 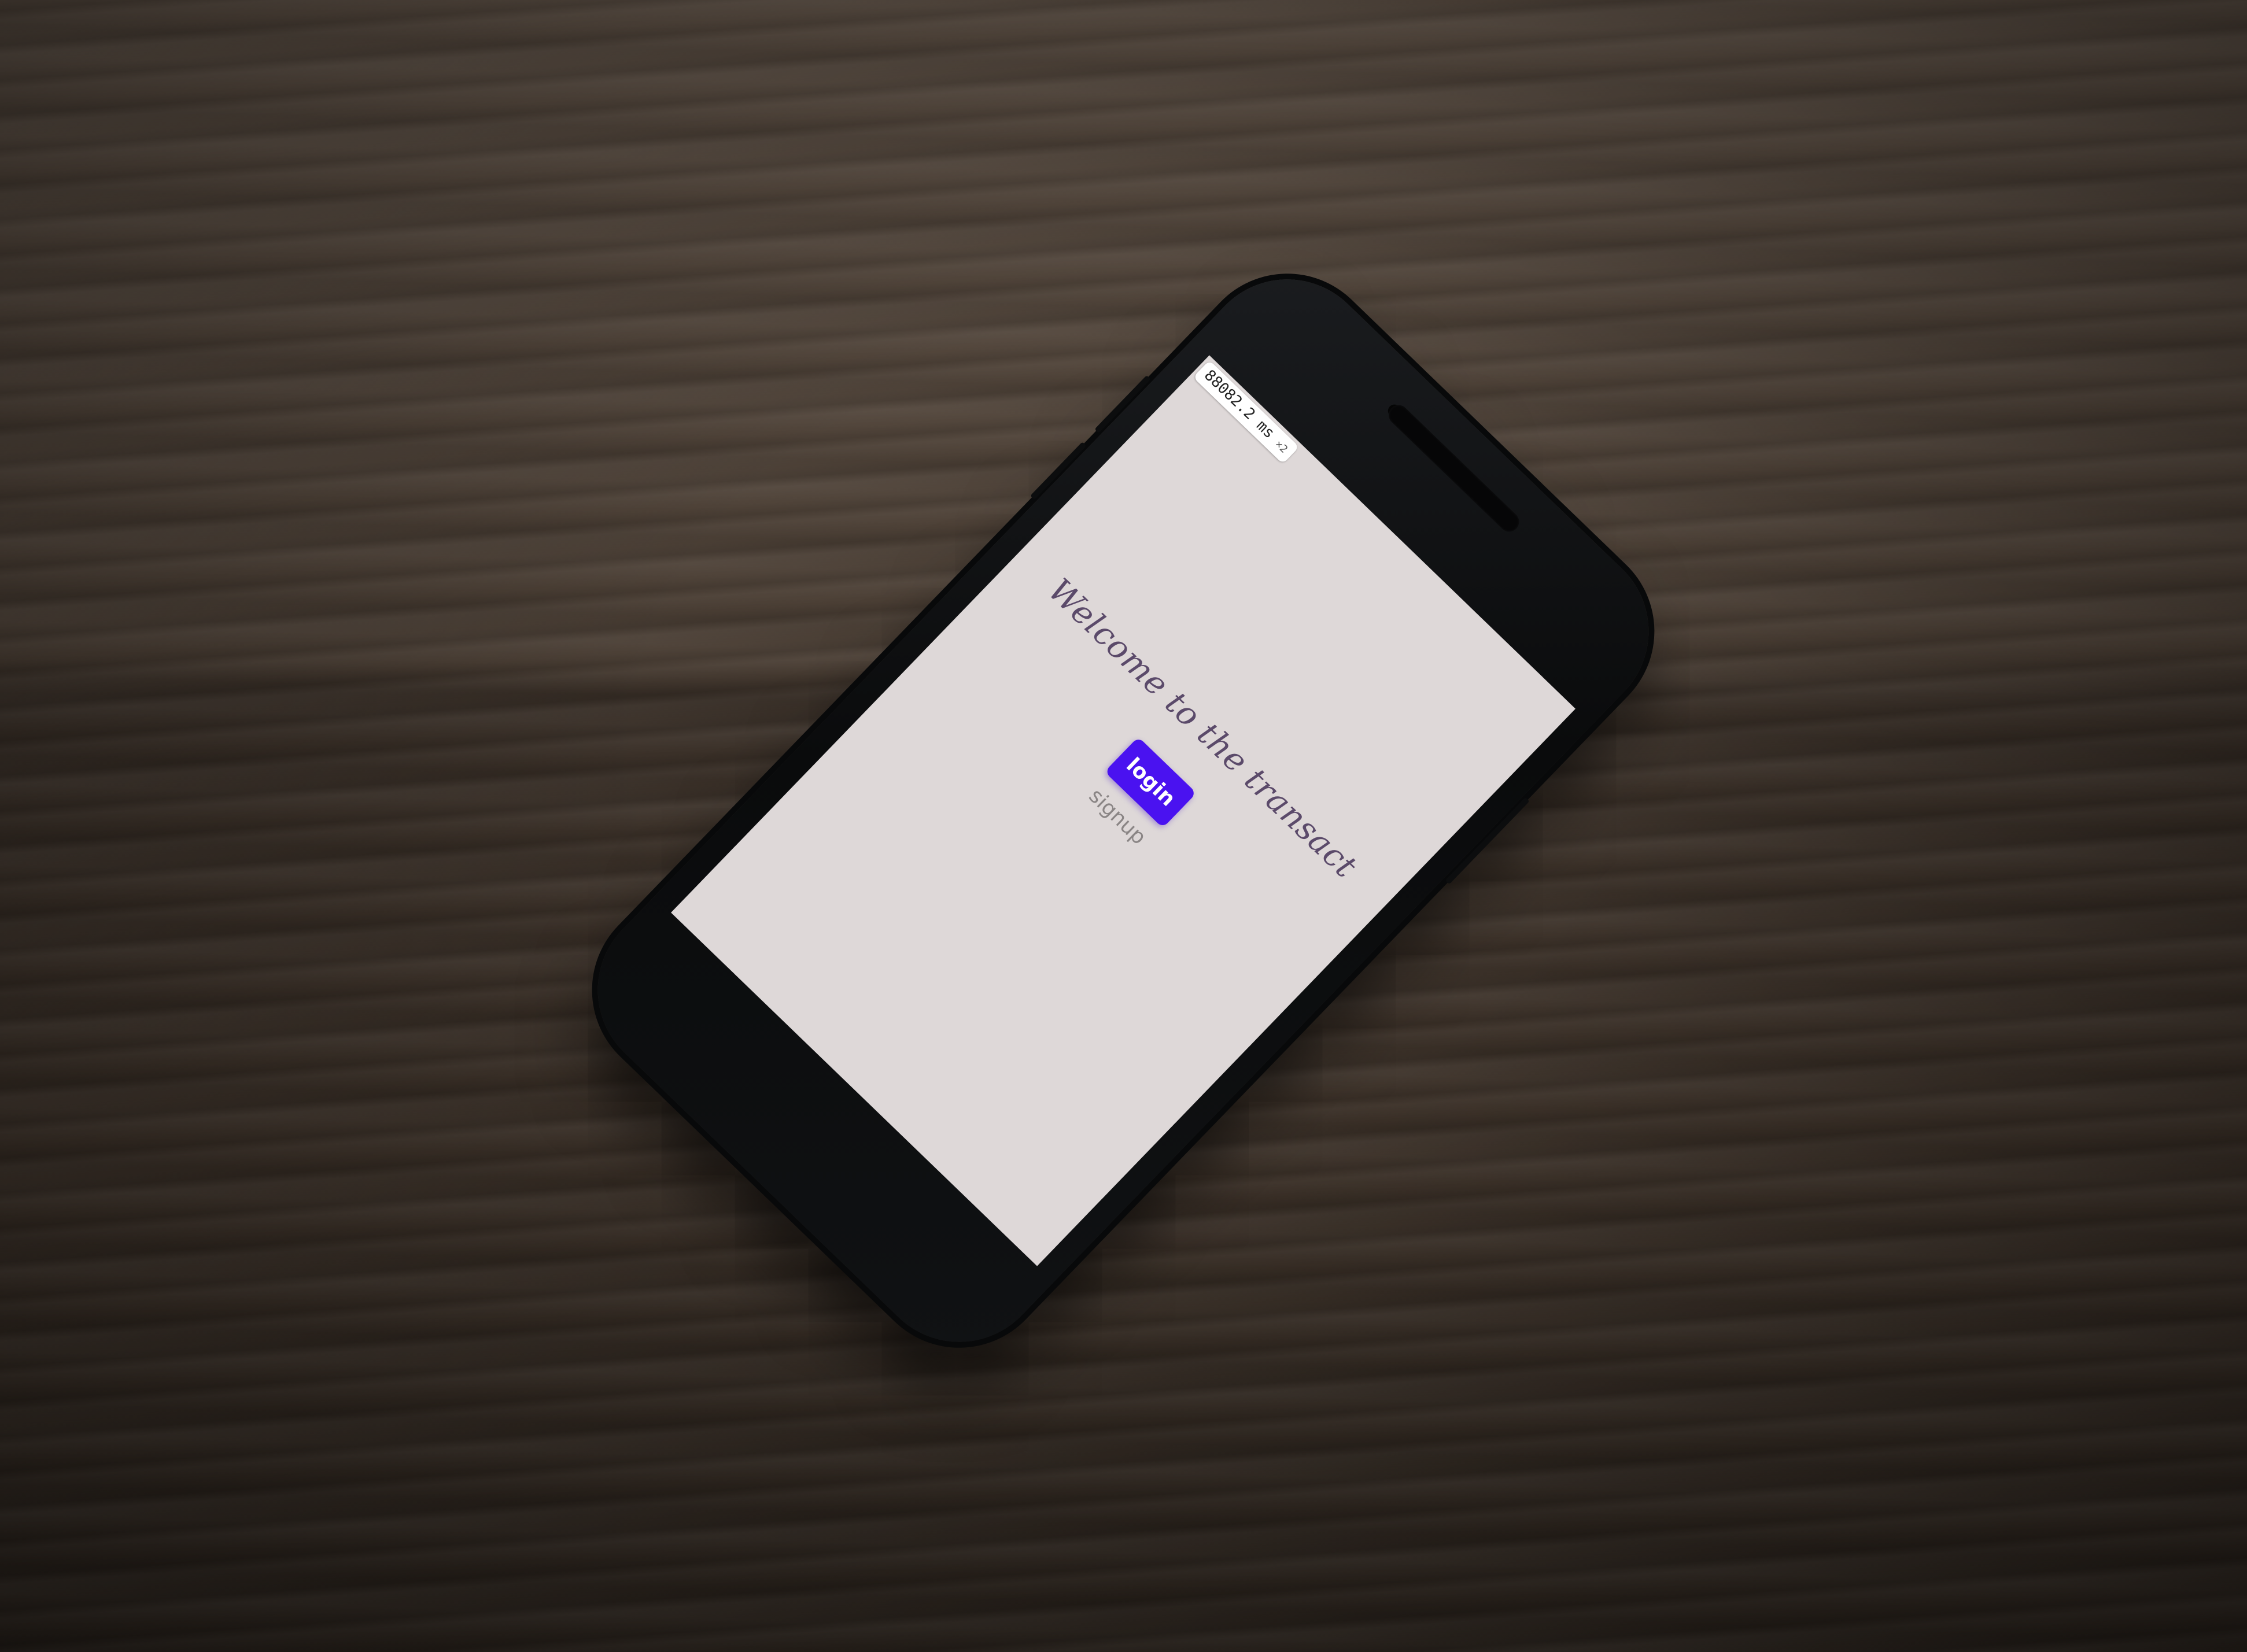 What do you see at coordinates (1202, 728) in the screenshot?
I see `welcome-heading: Welcome to the transact` at bounding box center [1202, 728].